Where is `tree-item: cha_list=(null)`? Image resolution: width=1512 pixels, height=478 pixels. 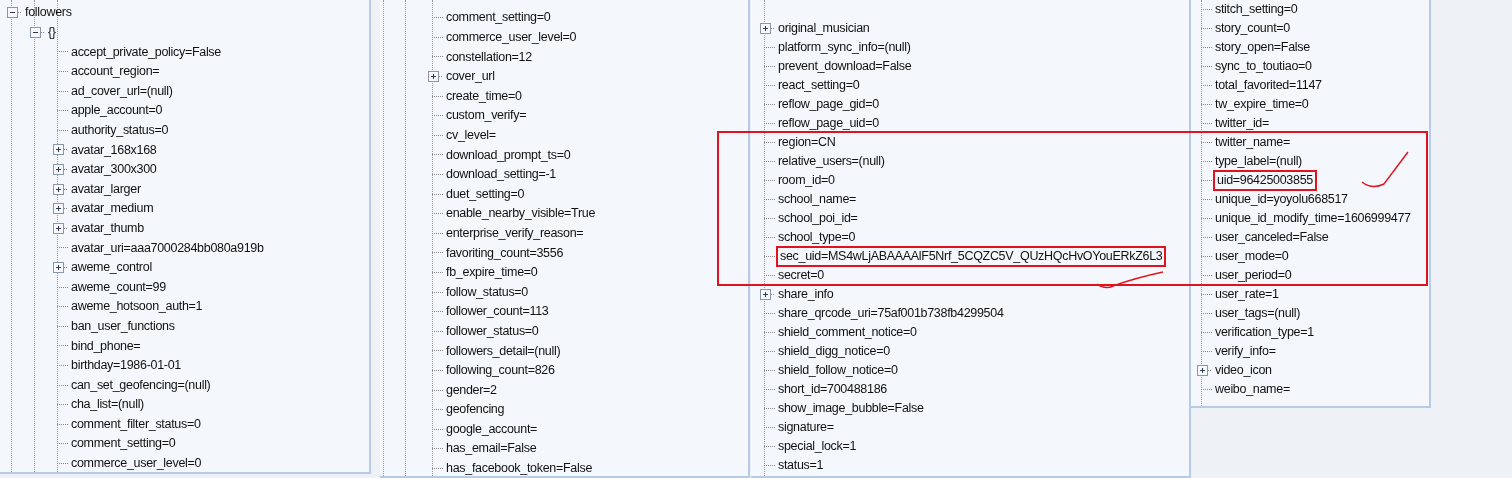
tree-item: cha_list=(null) is located at coordinates (107, 405).